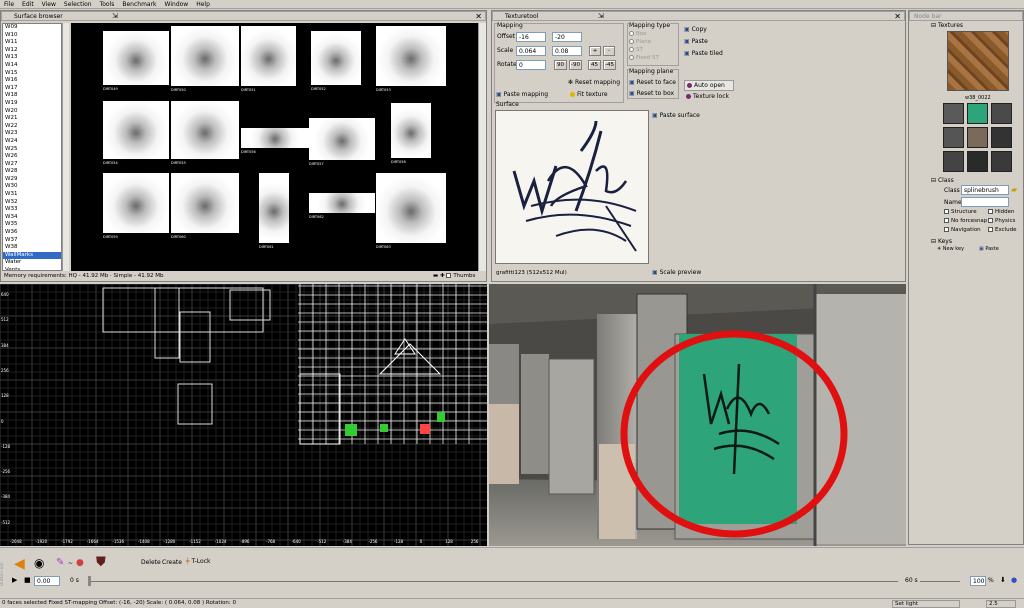 The height and width of the screenshot is (608, 1024). I want to click on scale-down-button: -, so click(609, 51).